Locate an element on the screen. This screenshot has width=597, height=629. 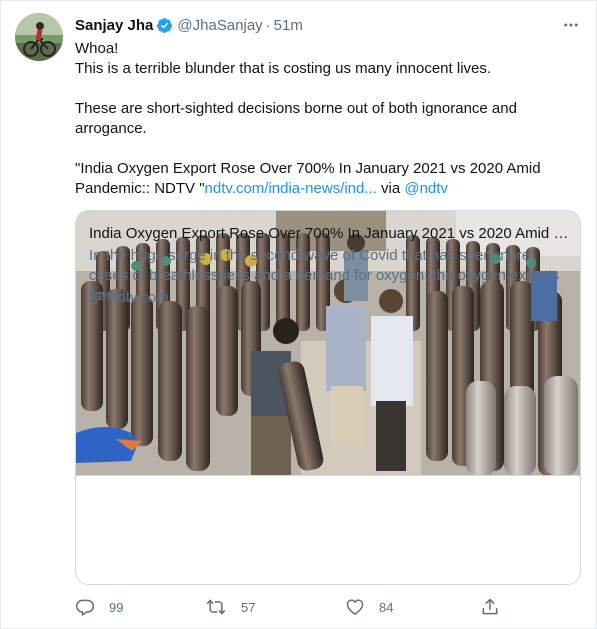
retweet-button: 57 is located at coordinates (230, 607).